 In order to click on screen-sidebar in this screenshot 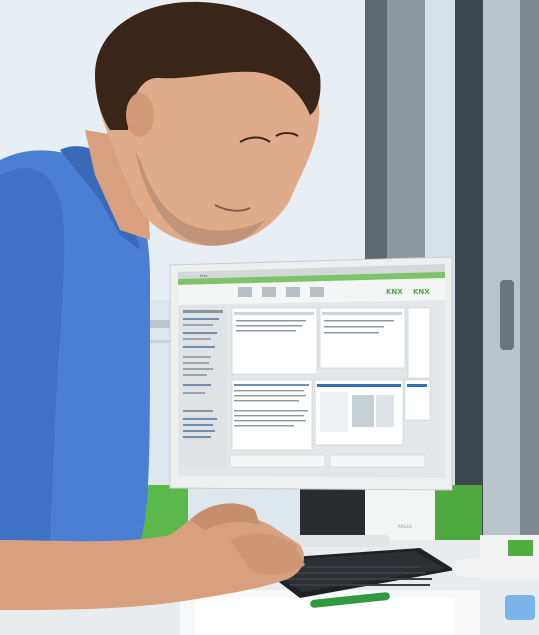, I will do `click(203, 387)`.